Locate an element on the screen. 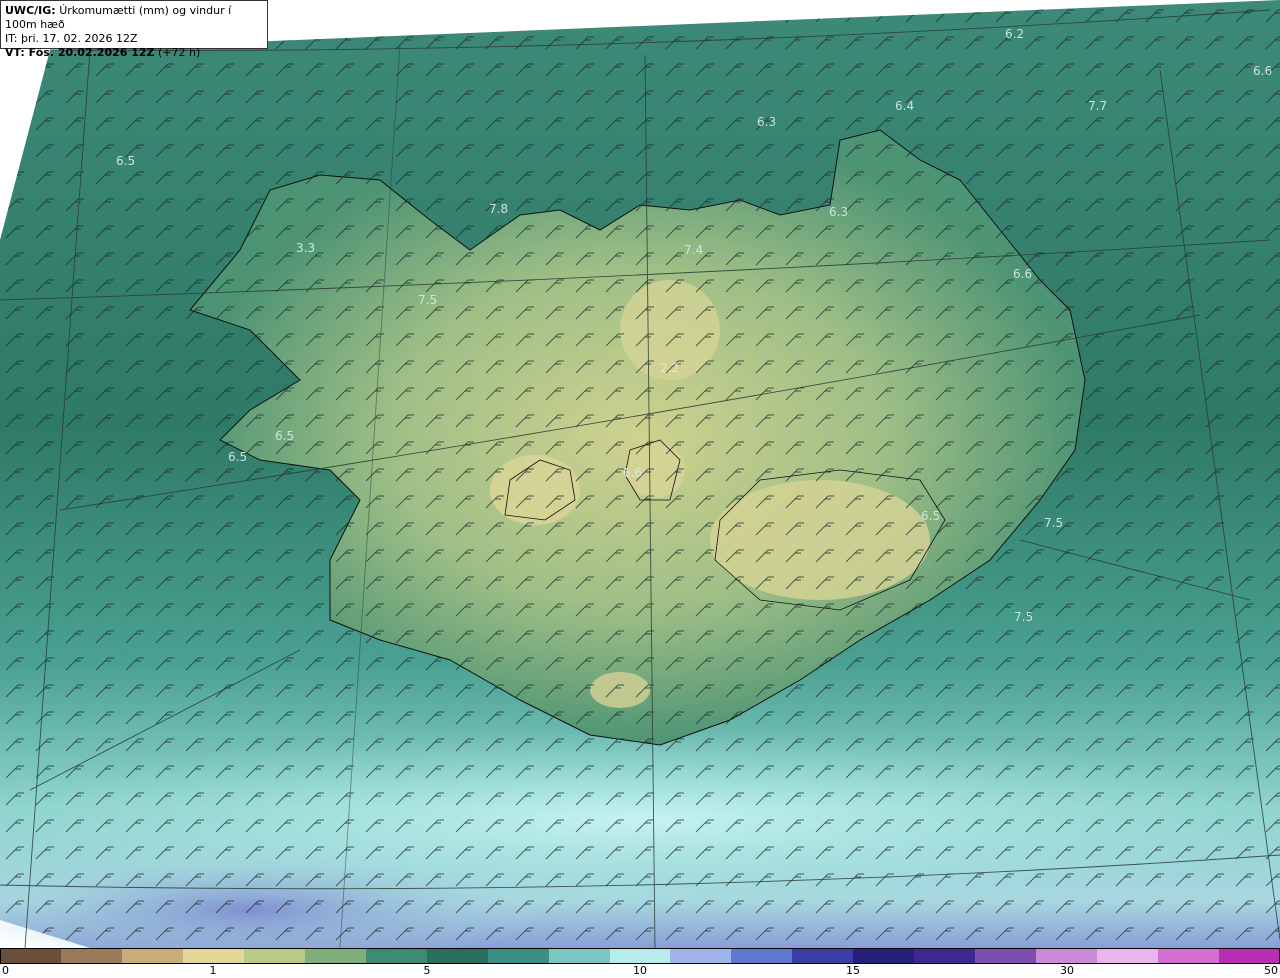 The image size is (1280, 978). map-label: 2.2 is located at coordinates (669, 368).